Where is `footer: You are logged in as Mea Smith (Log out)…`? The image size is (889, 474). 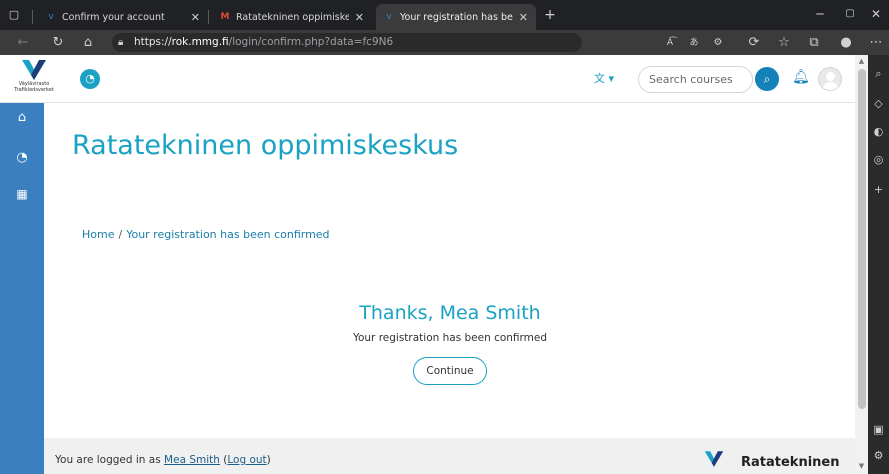
footer: You are logged in as Mea Smith (Log out)… is located at coordinates (449, 456).